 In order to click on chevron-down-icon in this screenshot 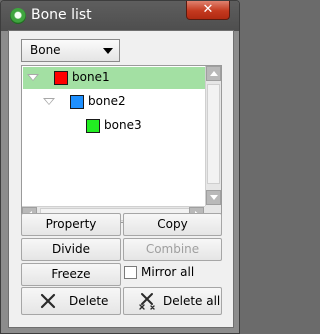, I will do `click(108, 51)`.